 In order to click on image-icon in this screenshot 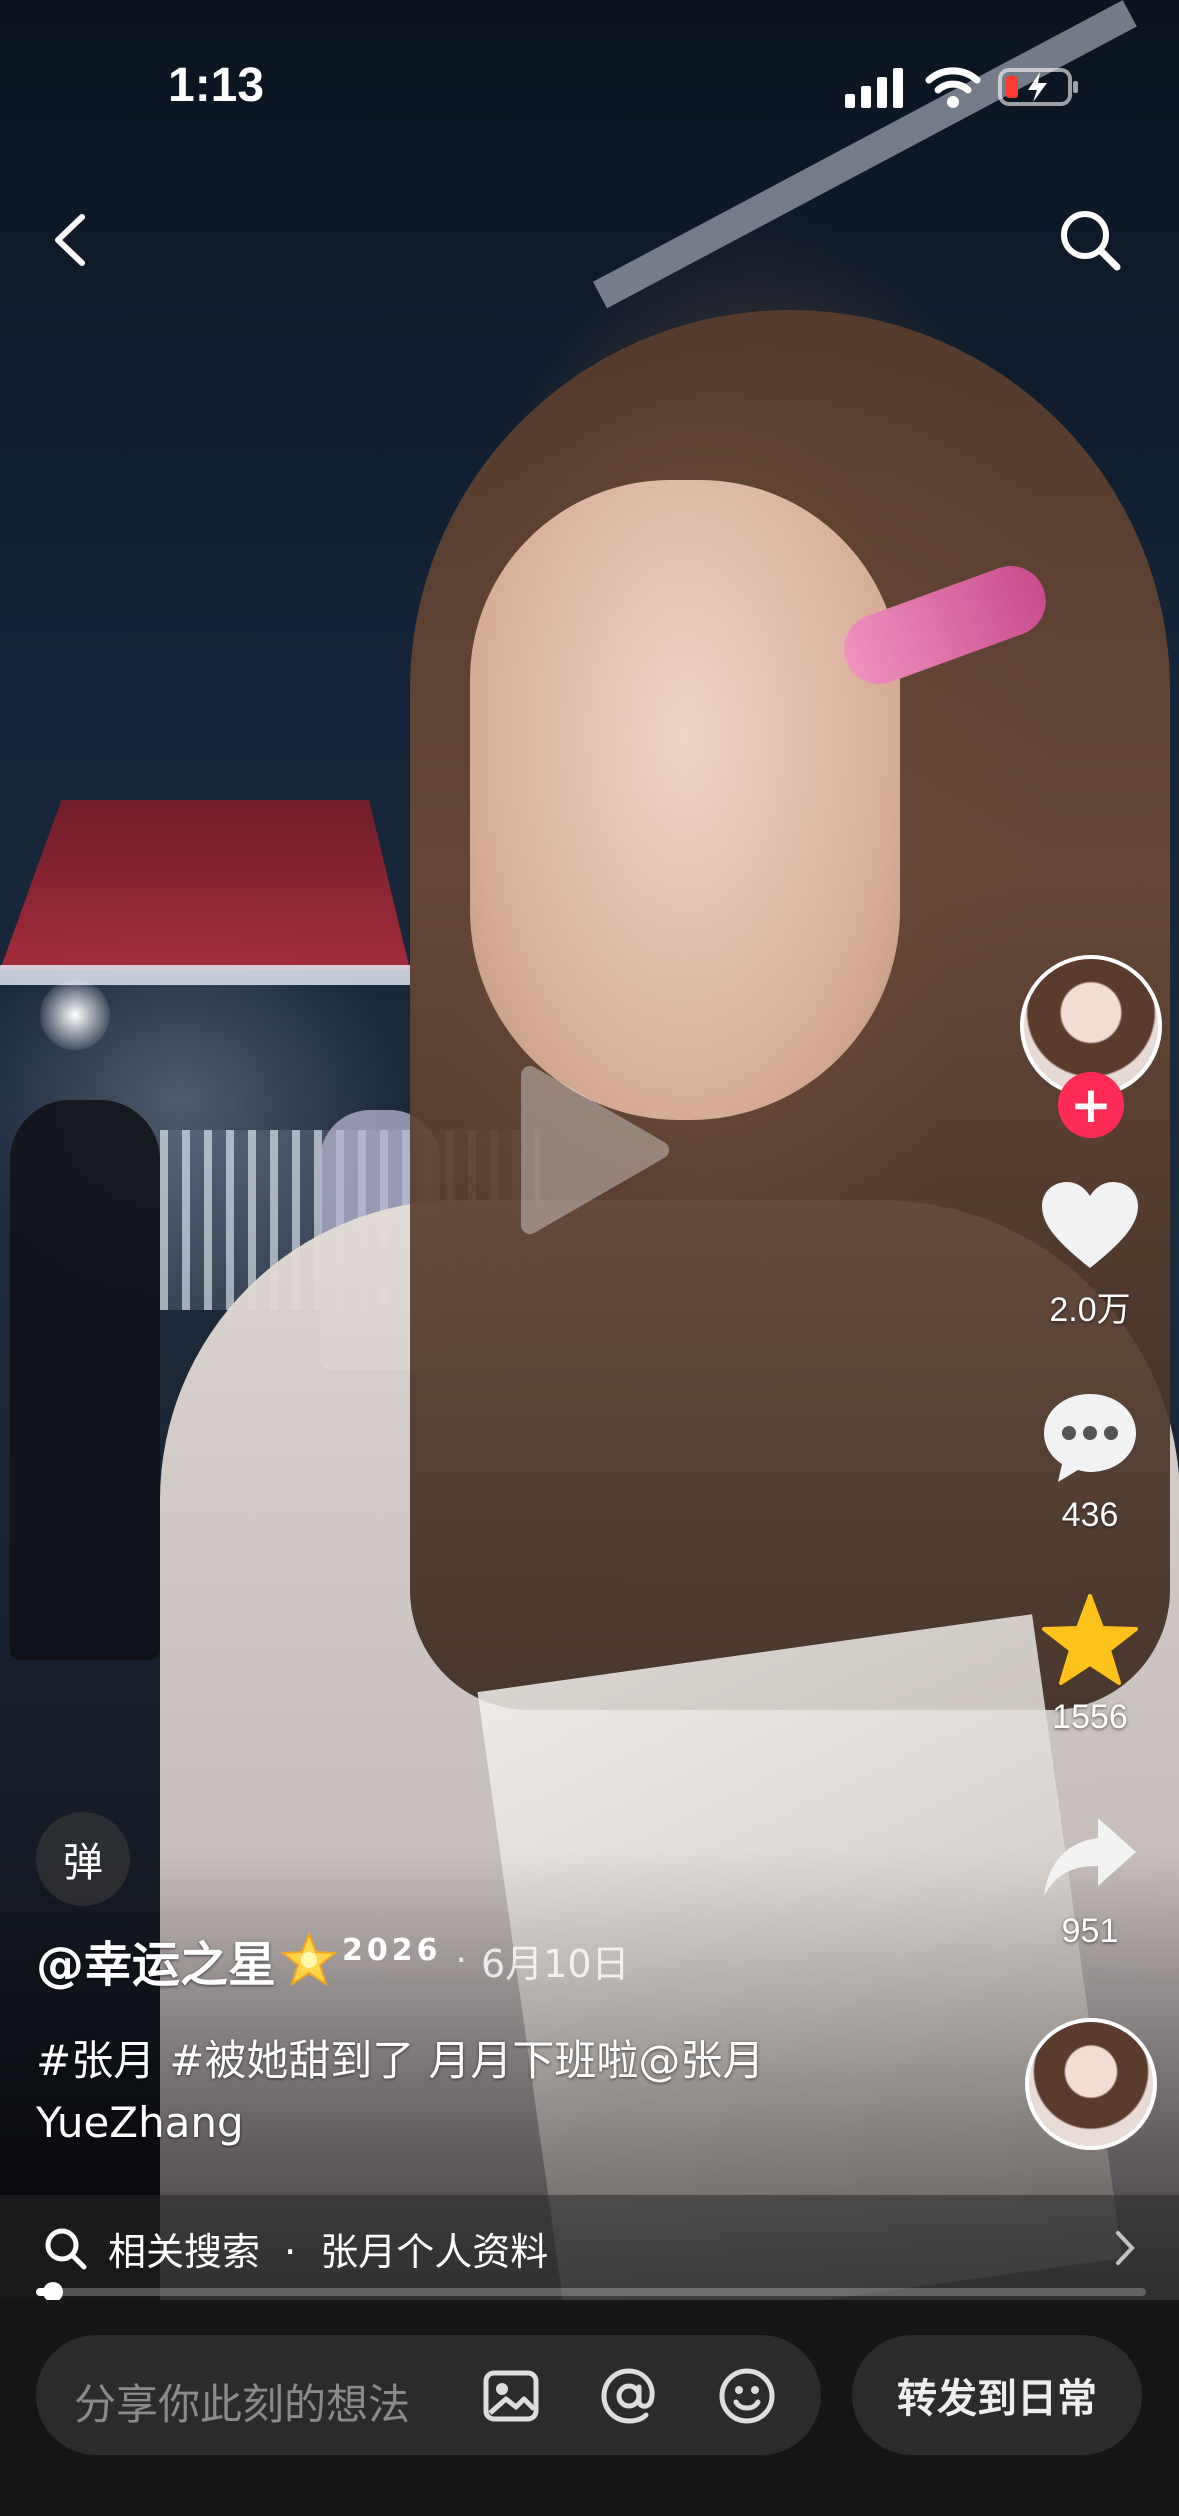, I will do `click(511, 2396)`.